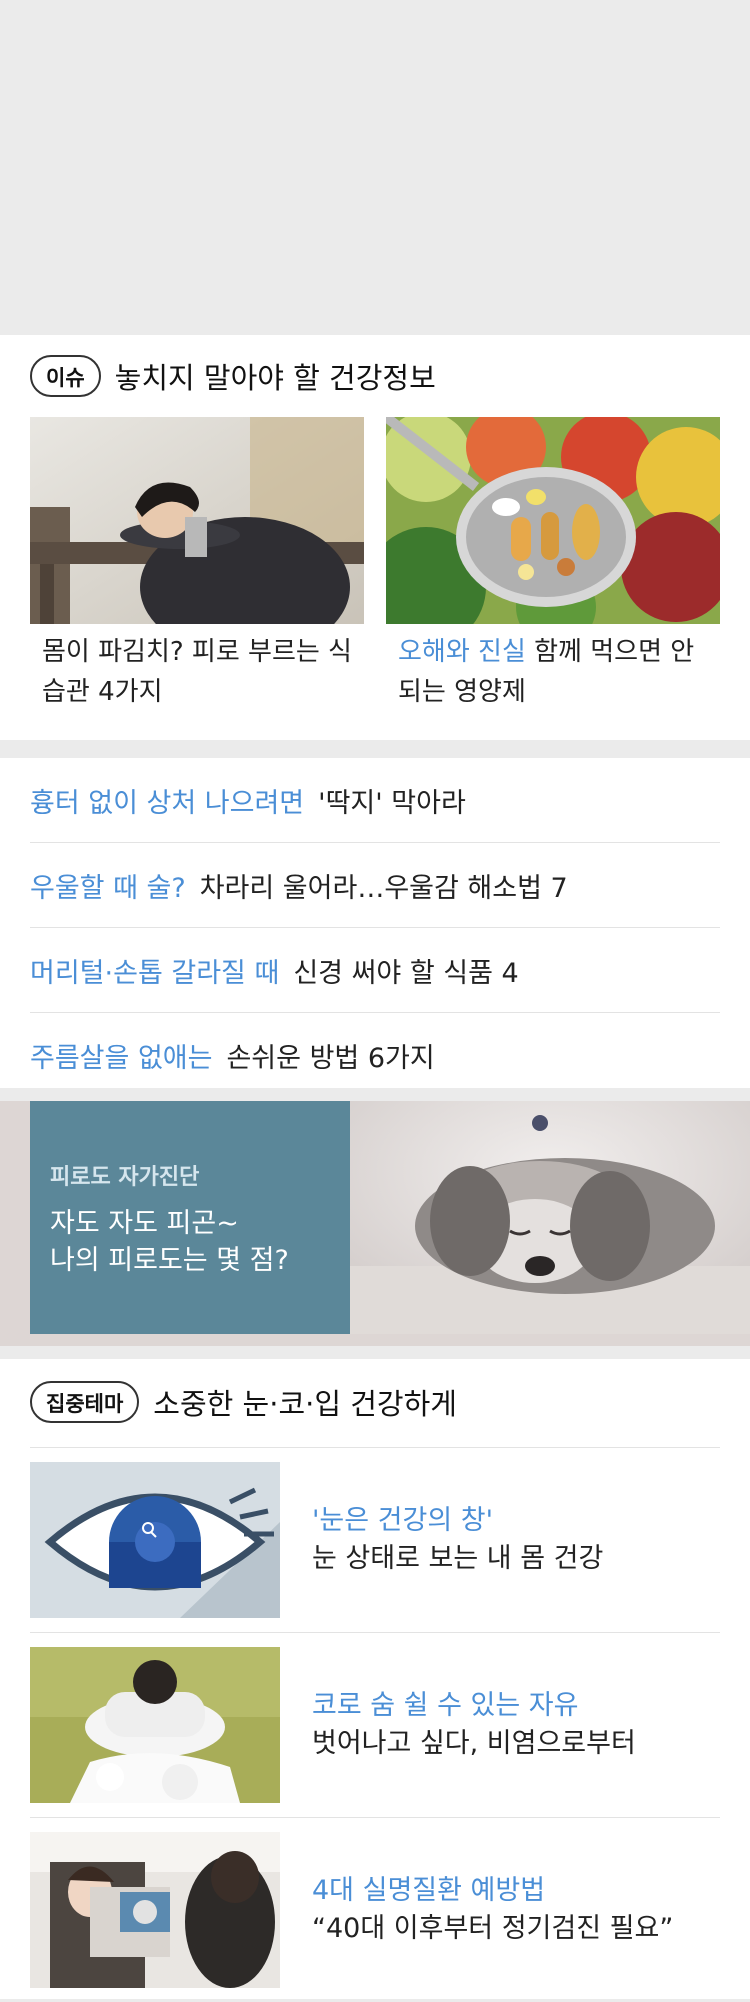  I want to click on fatigue-test-banner: 피로도 자가진단 자도 자도 피곤~ 나의 피로도는 몇 점?, so click(375, 1223).